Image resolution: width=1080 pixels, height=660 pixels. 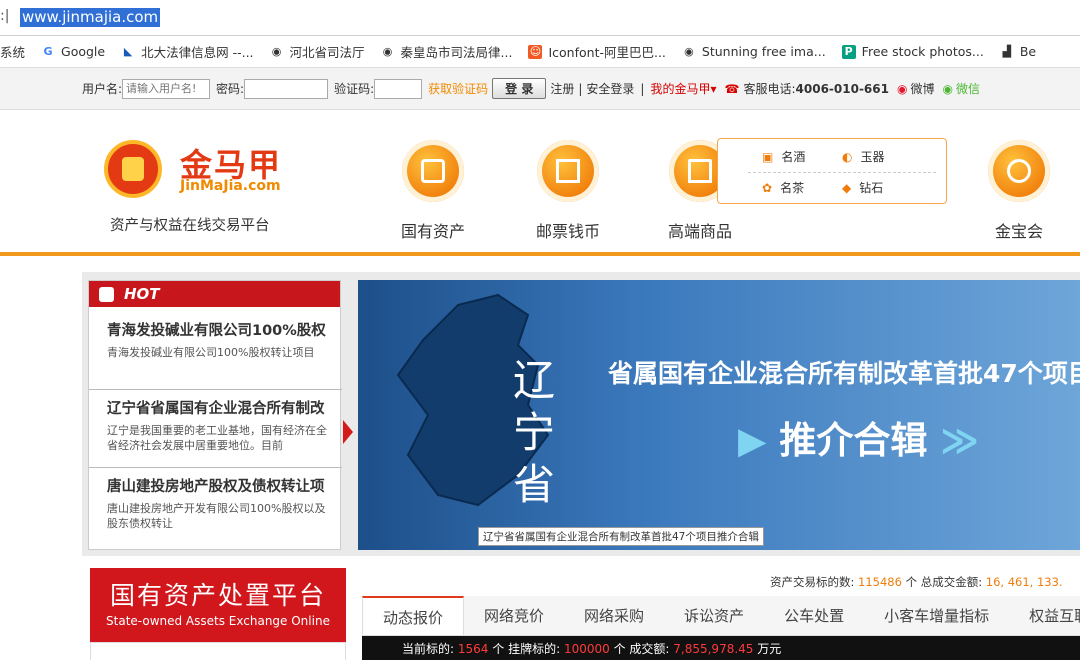 I want to click on nav-jinbaohui: 金宝会, so click(x=1019, y=191).